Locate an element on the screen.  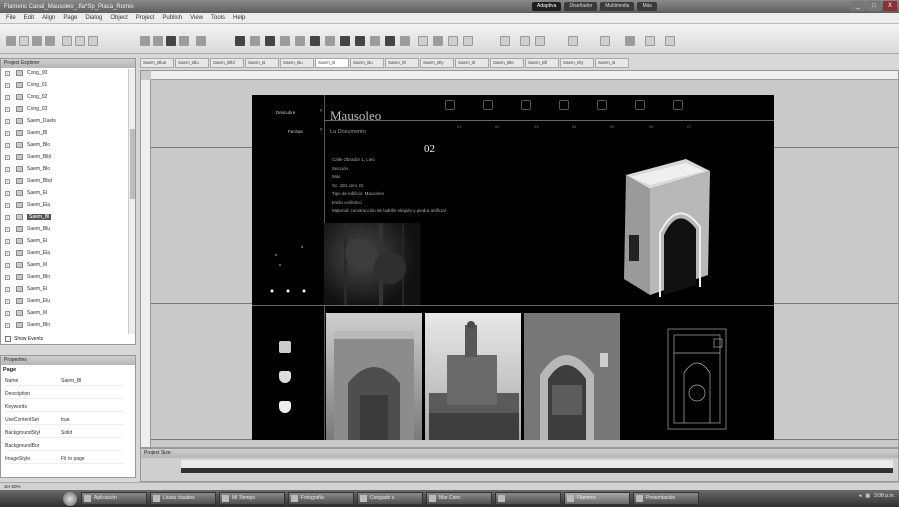
workspace-tab: Adaptiva is located at coordinates (547, 6).